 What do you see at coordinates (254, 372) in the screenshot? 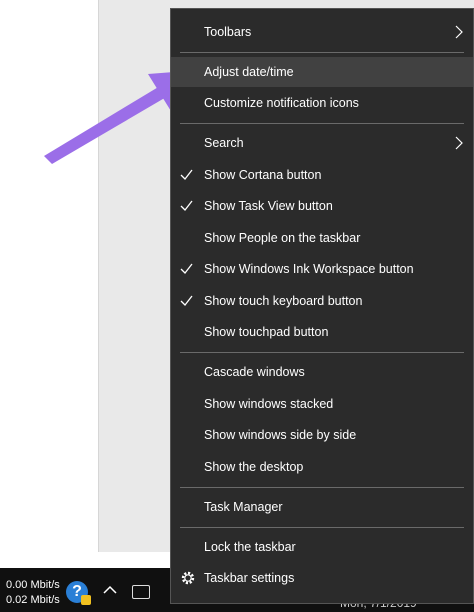
I see `menu-item-label: Cascade windows` at bounding box center [254, 372].